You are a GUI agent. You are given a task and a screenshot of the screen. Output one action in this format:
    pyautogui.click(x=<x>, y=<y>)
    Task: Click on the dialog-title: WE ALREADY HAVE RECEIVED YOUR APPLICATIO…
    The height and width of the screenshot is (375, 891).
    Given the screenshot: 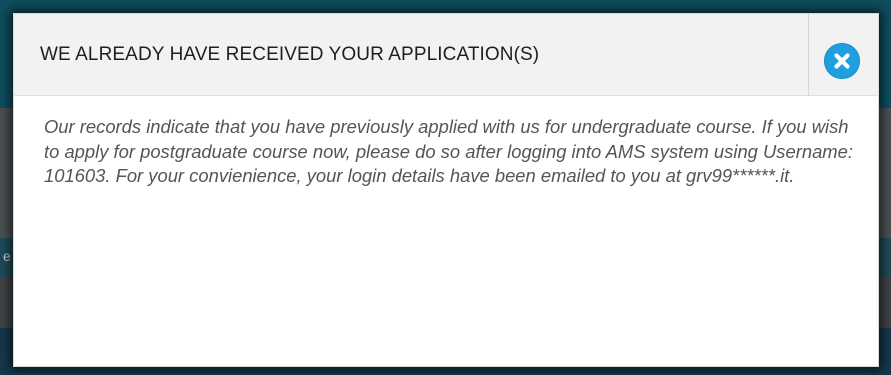 What is the action you would take?
    pyautogui.click(x=290, y=54)
    